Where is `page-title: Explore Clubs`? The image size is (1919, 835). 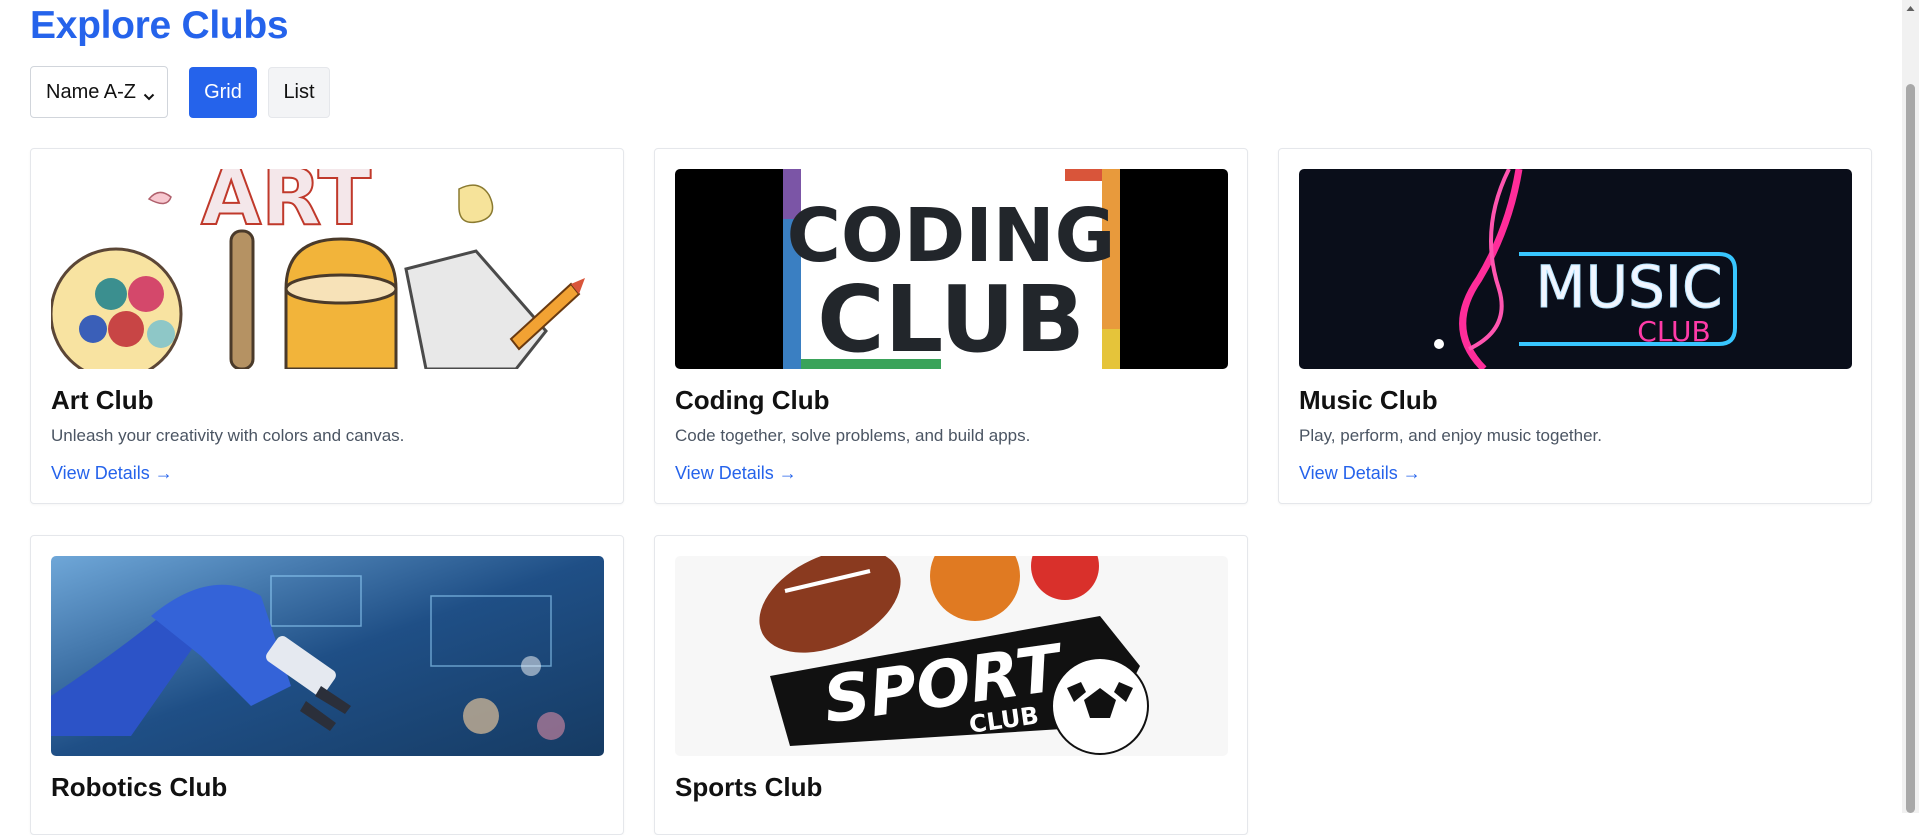 page-title: Explore Clubs is located at coordinates (159, 25).